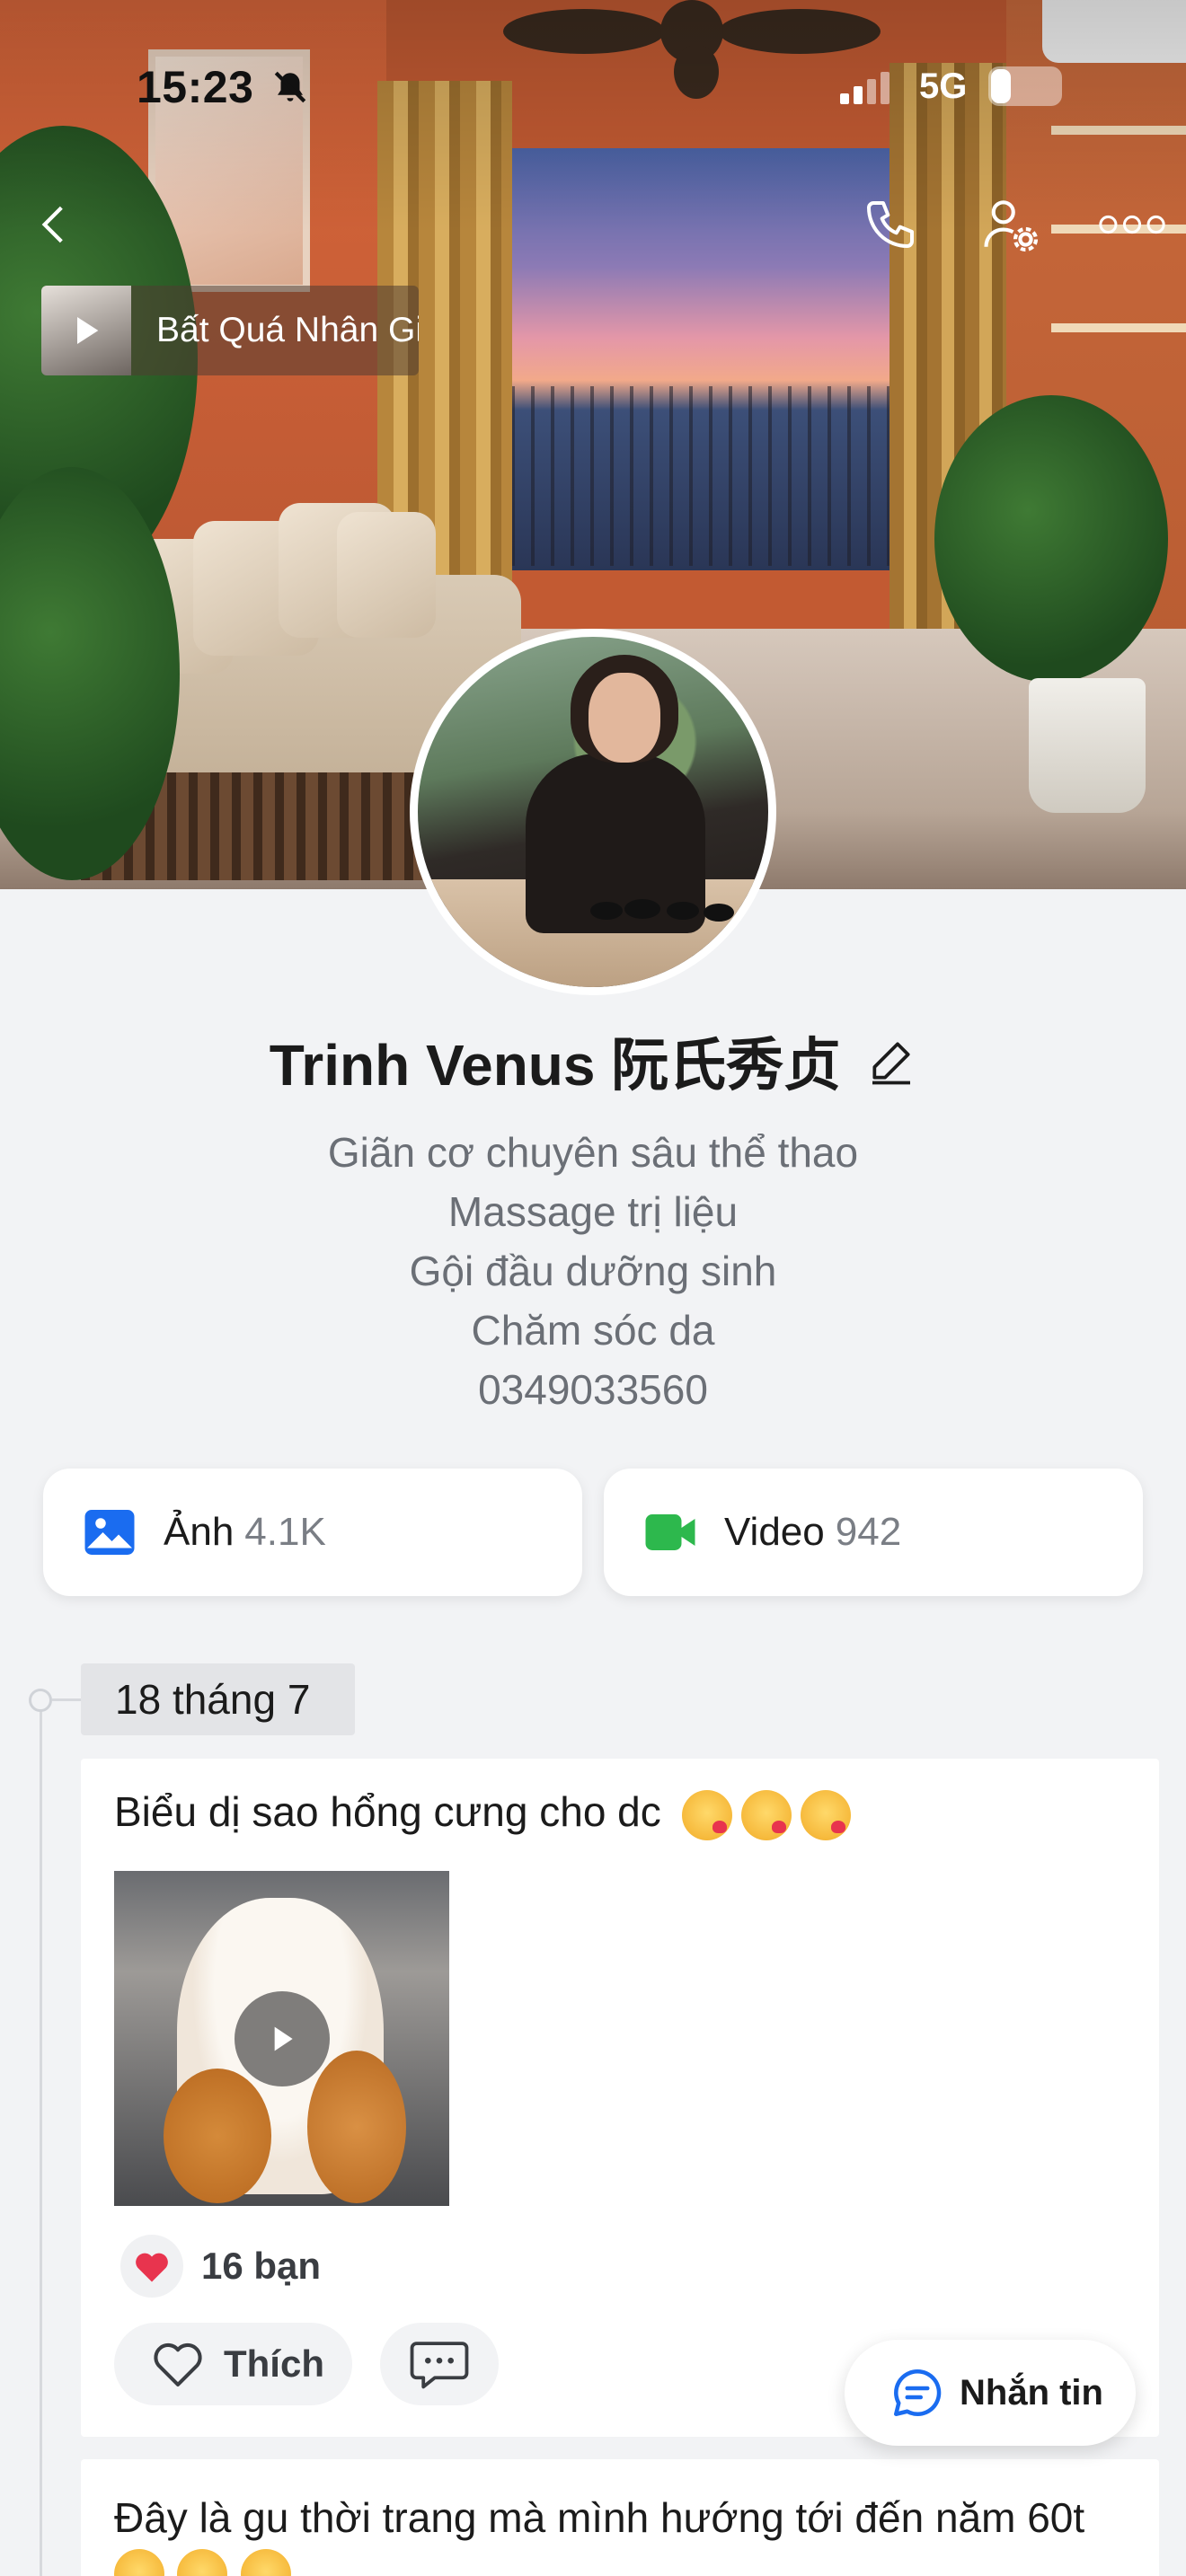 This screenshot has width=1186, height=2576. I want to click on image-icon, so click(109, 1532).